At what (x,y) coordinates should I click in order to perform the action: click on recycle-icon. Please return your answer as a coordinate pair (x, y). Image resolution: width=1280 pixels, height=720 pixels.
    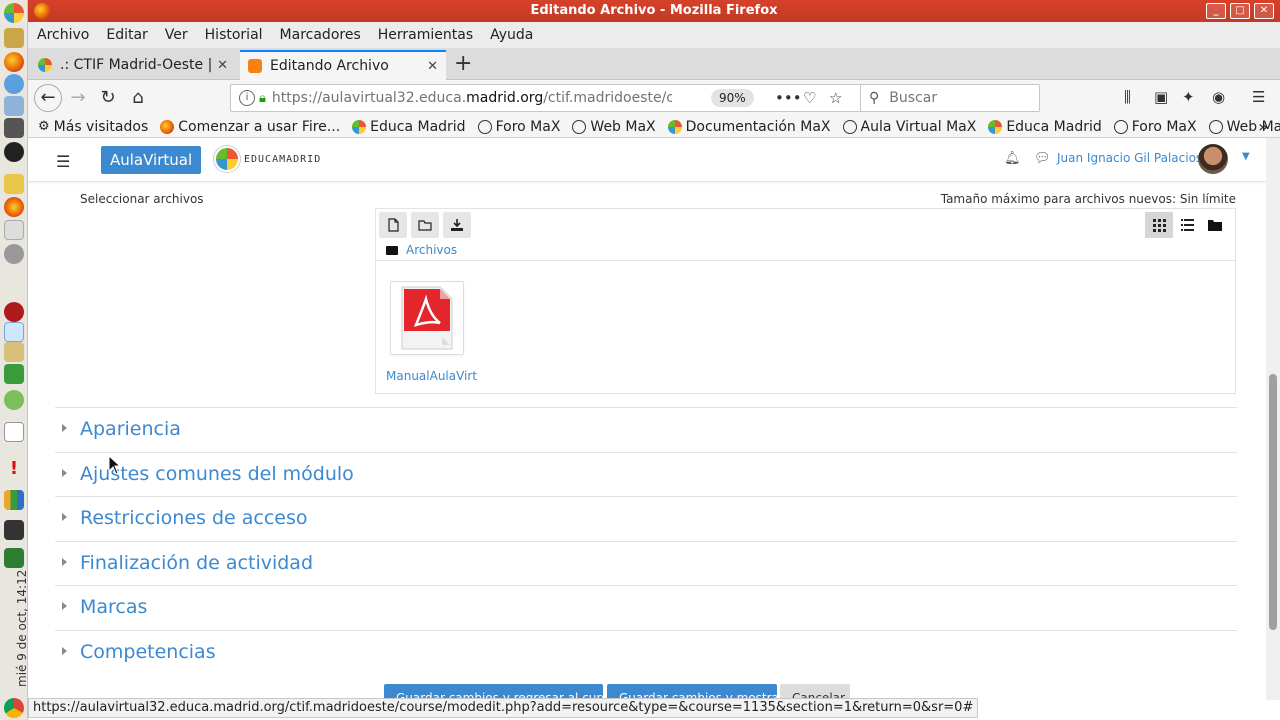
    Looking at the image, I should click on (14, 374).